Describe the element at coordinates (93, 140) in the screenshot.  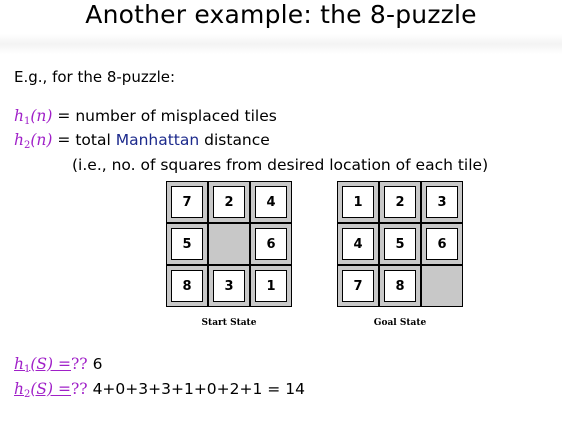
I see `h2-desc-before: total` at that location.